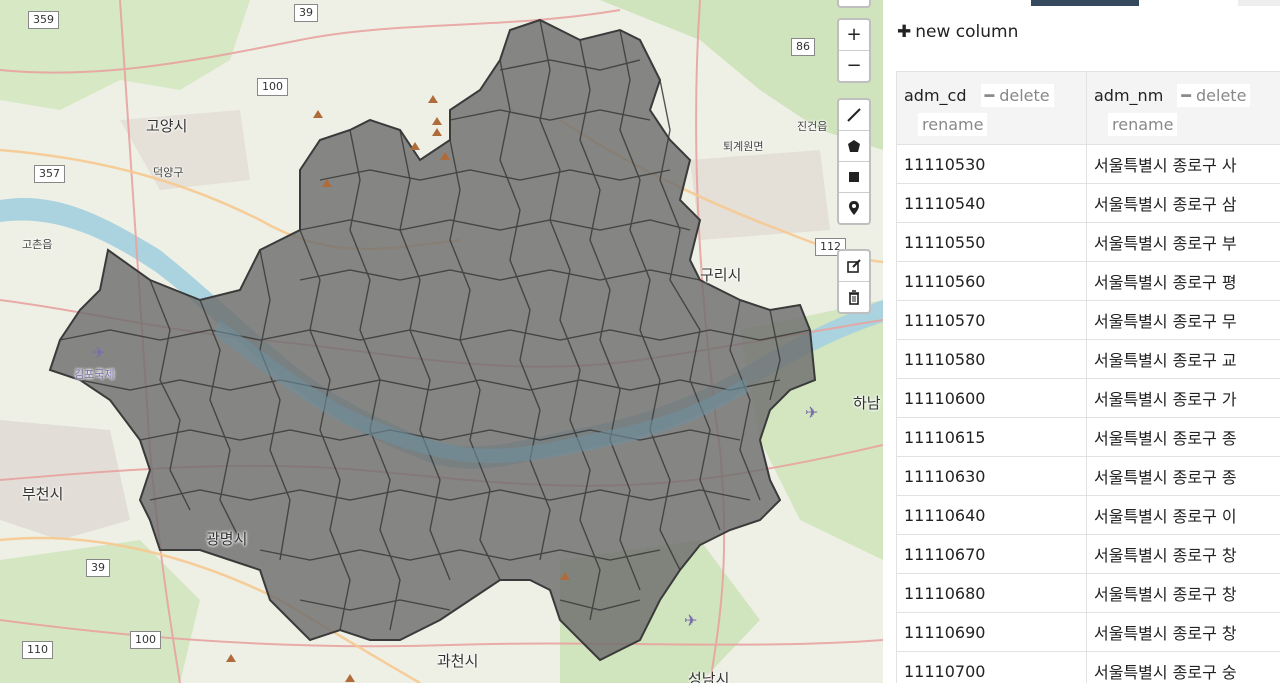 This screenshot has width=1280, height=683. What do you see at coordinates (991, 359) in the screenshot?
I see `cell-adm-cd: 11110580` at bounding box center [991, 359].